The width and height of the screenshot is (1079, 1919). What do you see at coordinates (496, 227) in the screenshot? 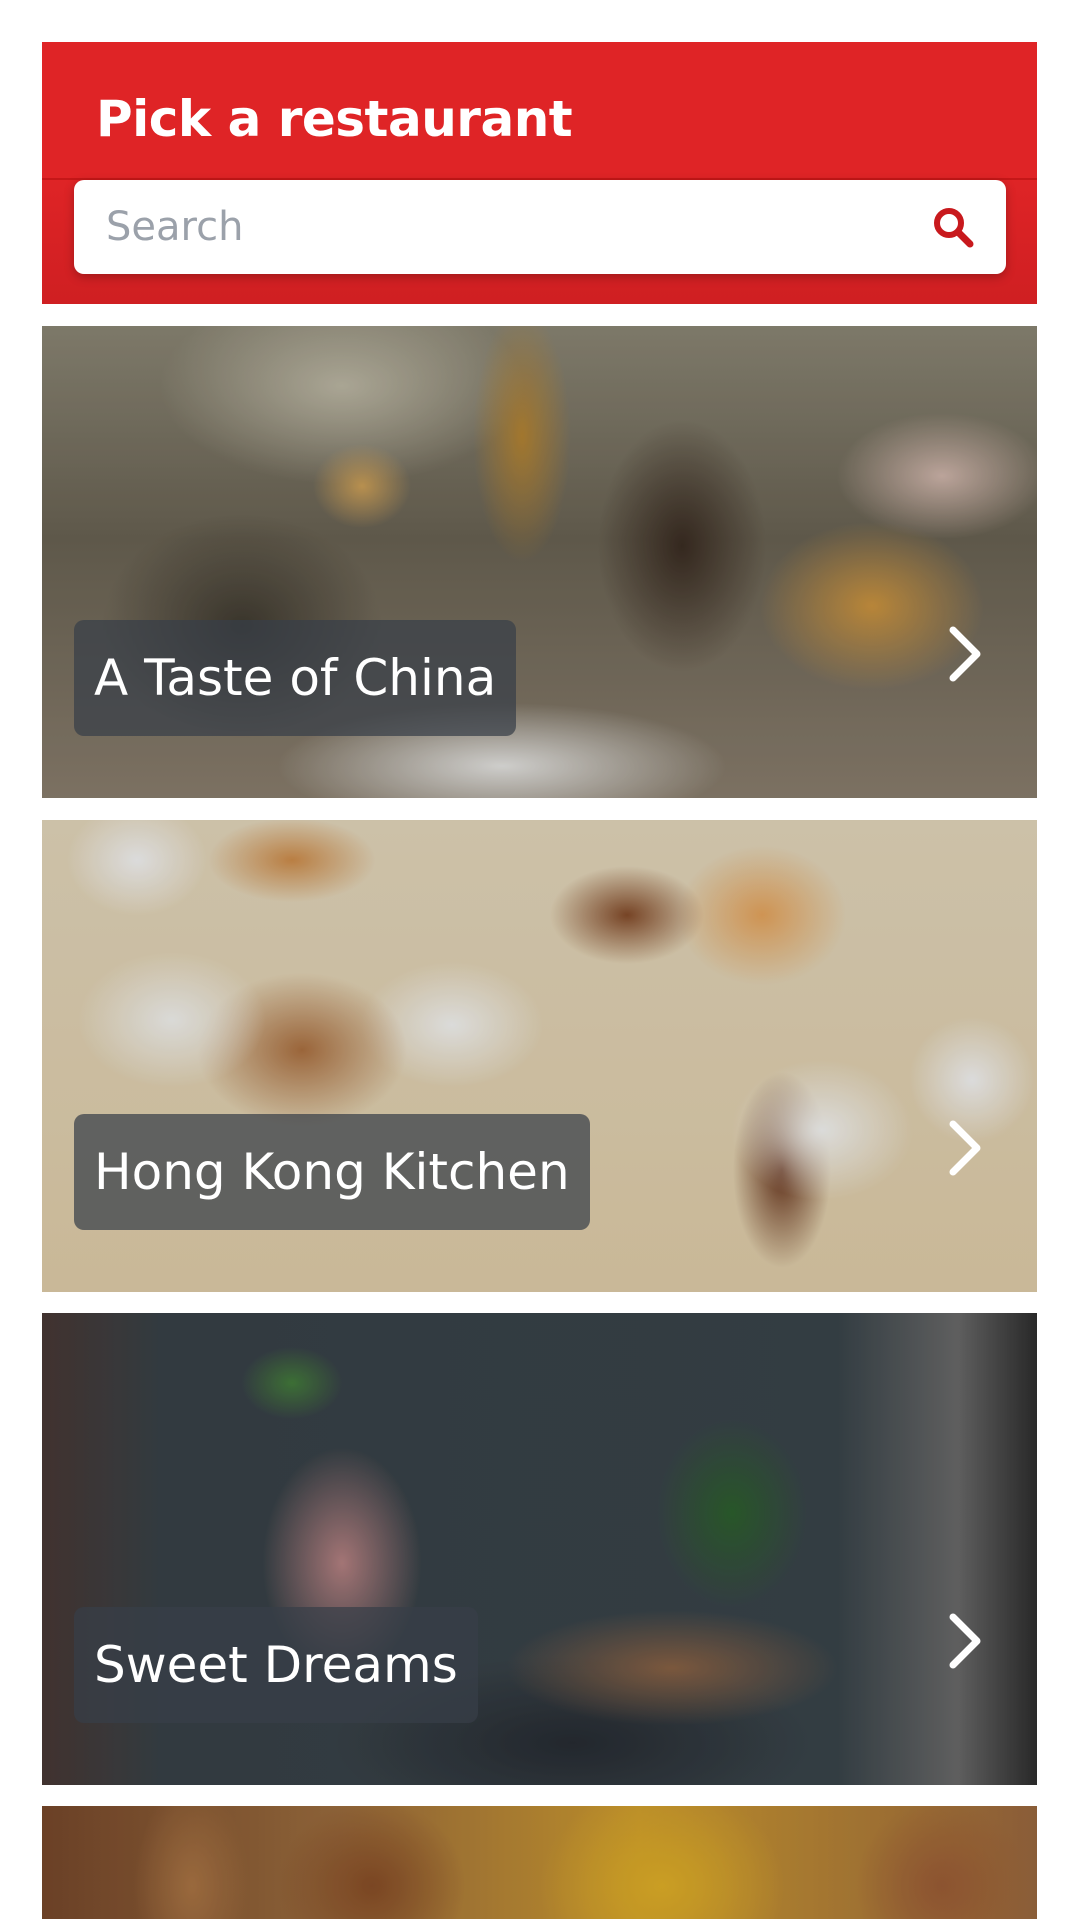
I see `search-input` at bounding box center [496, 227].